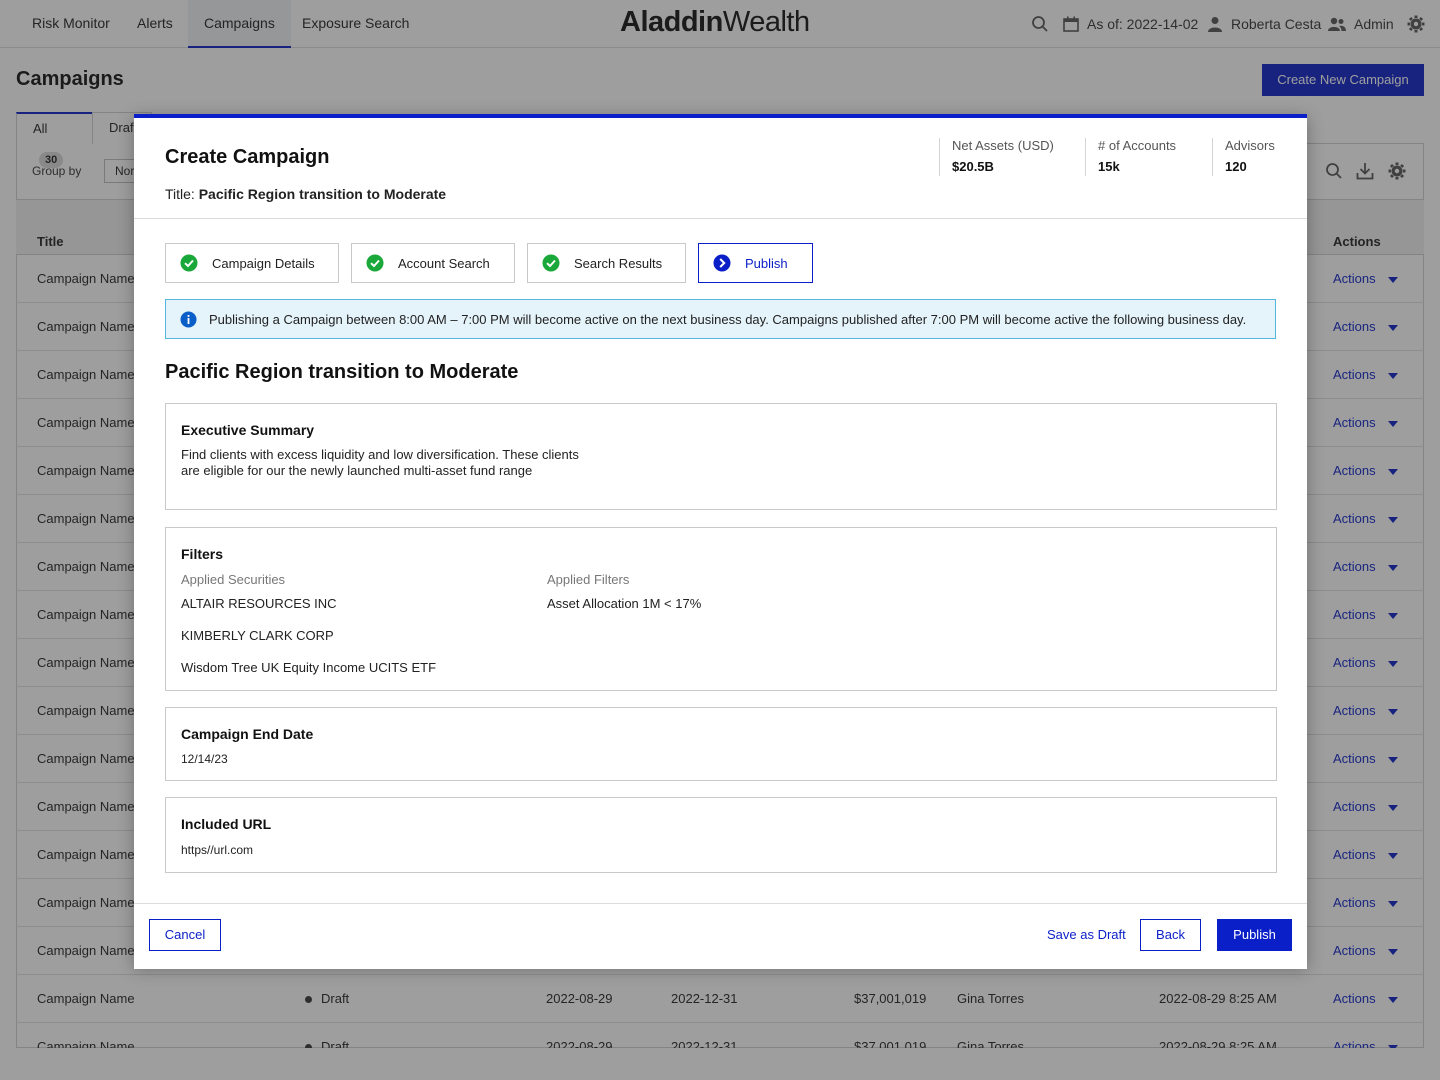  Describe the element at coordinates (1254, 935) in the screenshot. I see `publish-button: Publish` at that location.